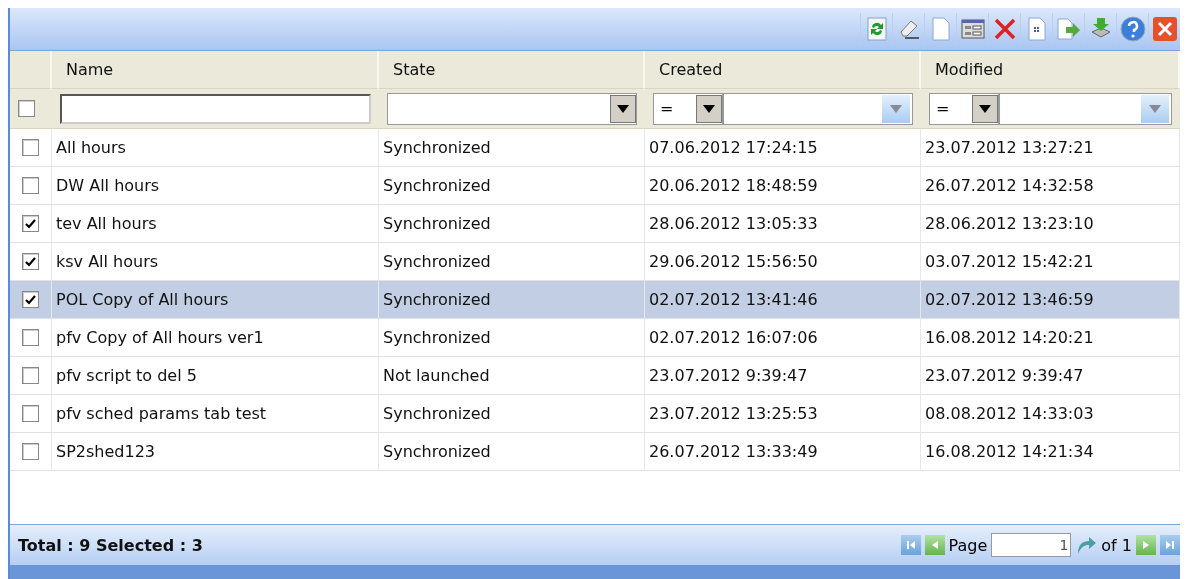 This screenshot has width=1188, height=579. What do you see at coordinates (1050, 224) in the screenshot?
I see `table-cell: 28.06.2012 13:23:10` at bounding box center [1050, 224].